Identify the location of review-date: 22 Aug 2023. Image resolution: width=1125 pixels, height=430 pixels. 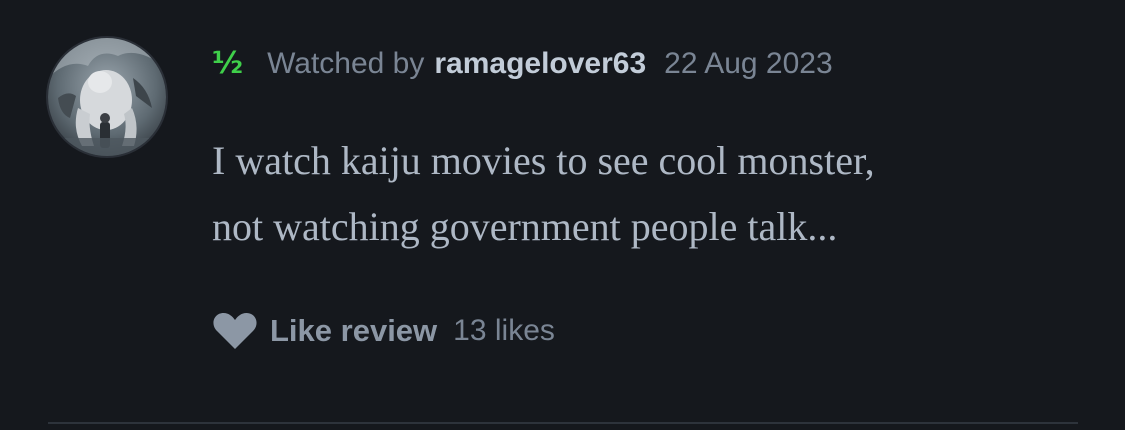
(748, 64).